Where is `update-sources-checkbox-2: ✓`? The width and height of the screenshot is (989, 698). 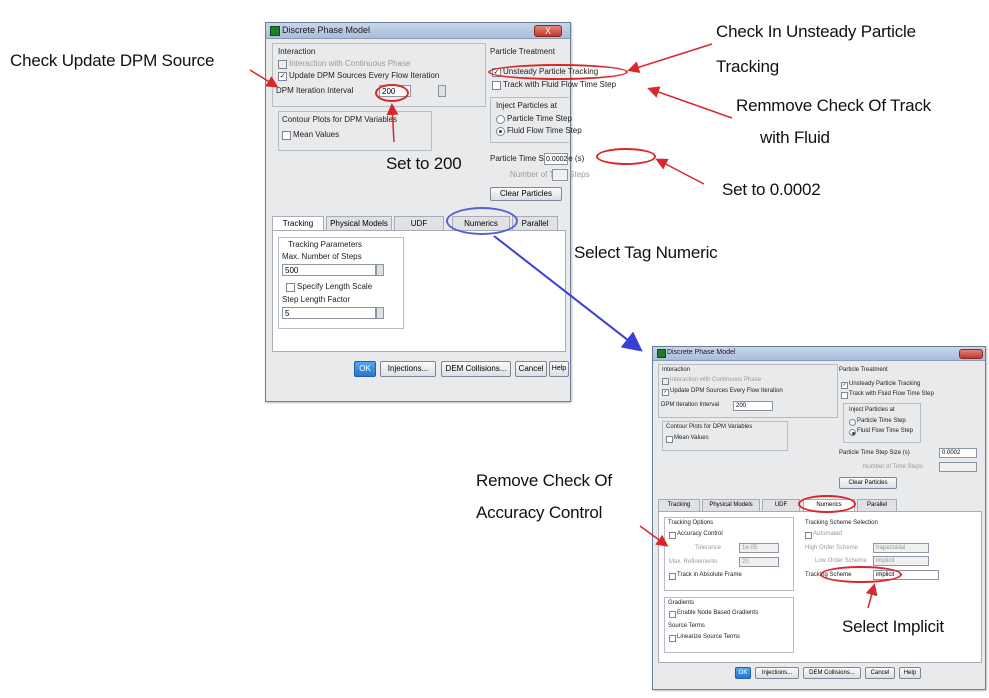
update-sources-checkbox-2: ✓ is located at coordinates (665, 392).